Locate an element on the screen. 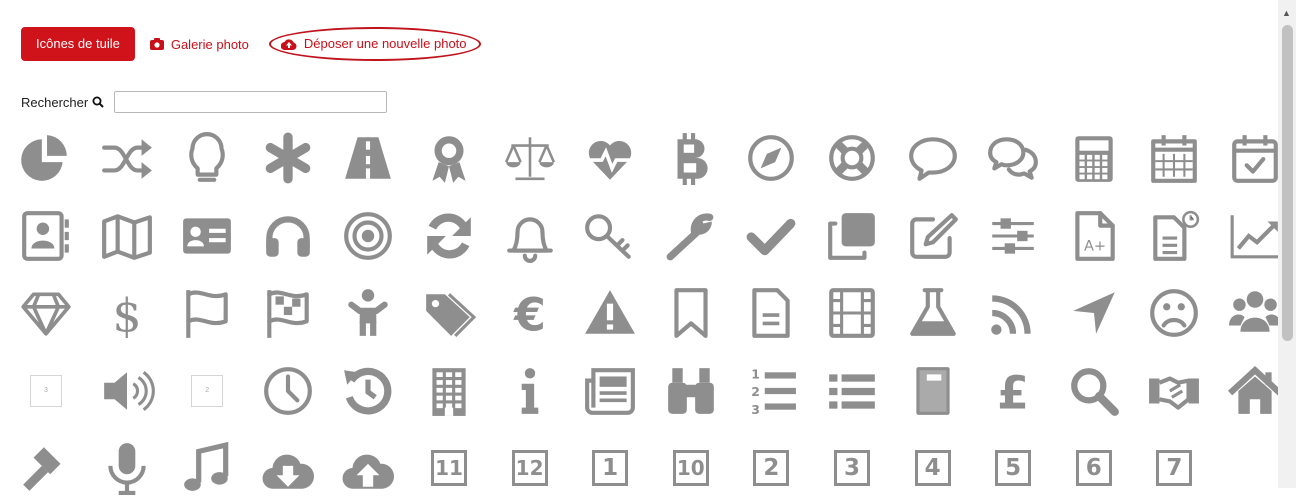  grade-file-icon: A+ is located at coordinates (1095, 235).